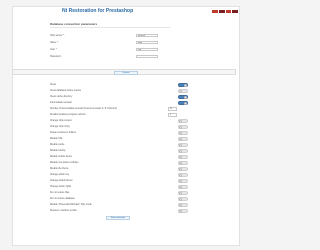 The height and width of the screenshot is (250, 320). Describe the element at coordinates (225, 11) in the screenshot. I see `brand-logo` at that location.